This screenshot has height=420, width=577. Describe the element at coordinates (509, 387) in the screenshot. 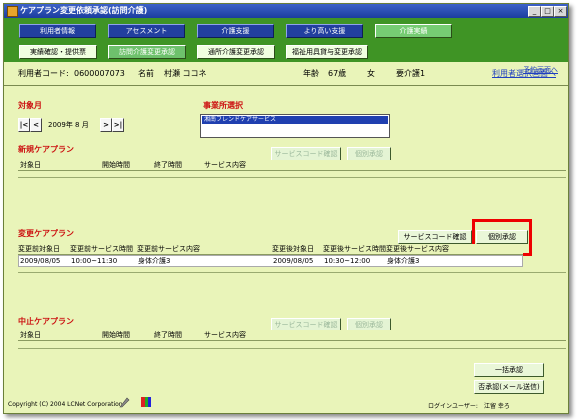

I see `deny-mail-button: 否承認(メール送信)` at that location.